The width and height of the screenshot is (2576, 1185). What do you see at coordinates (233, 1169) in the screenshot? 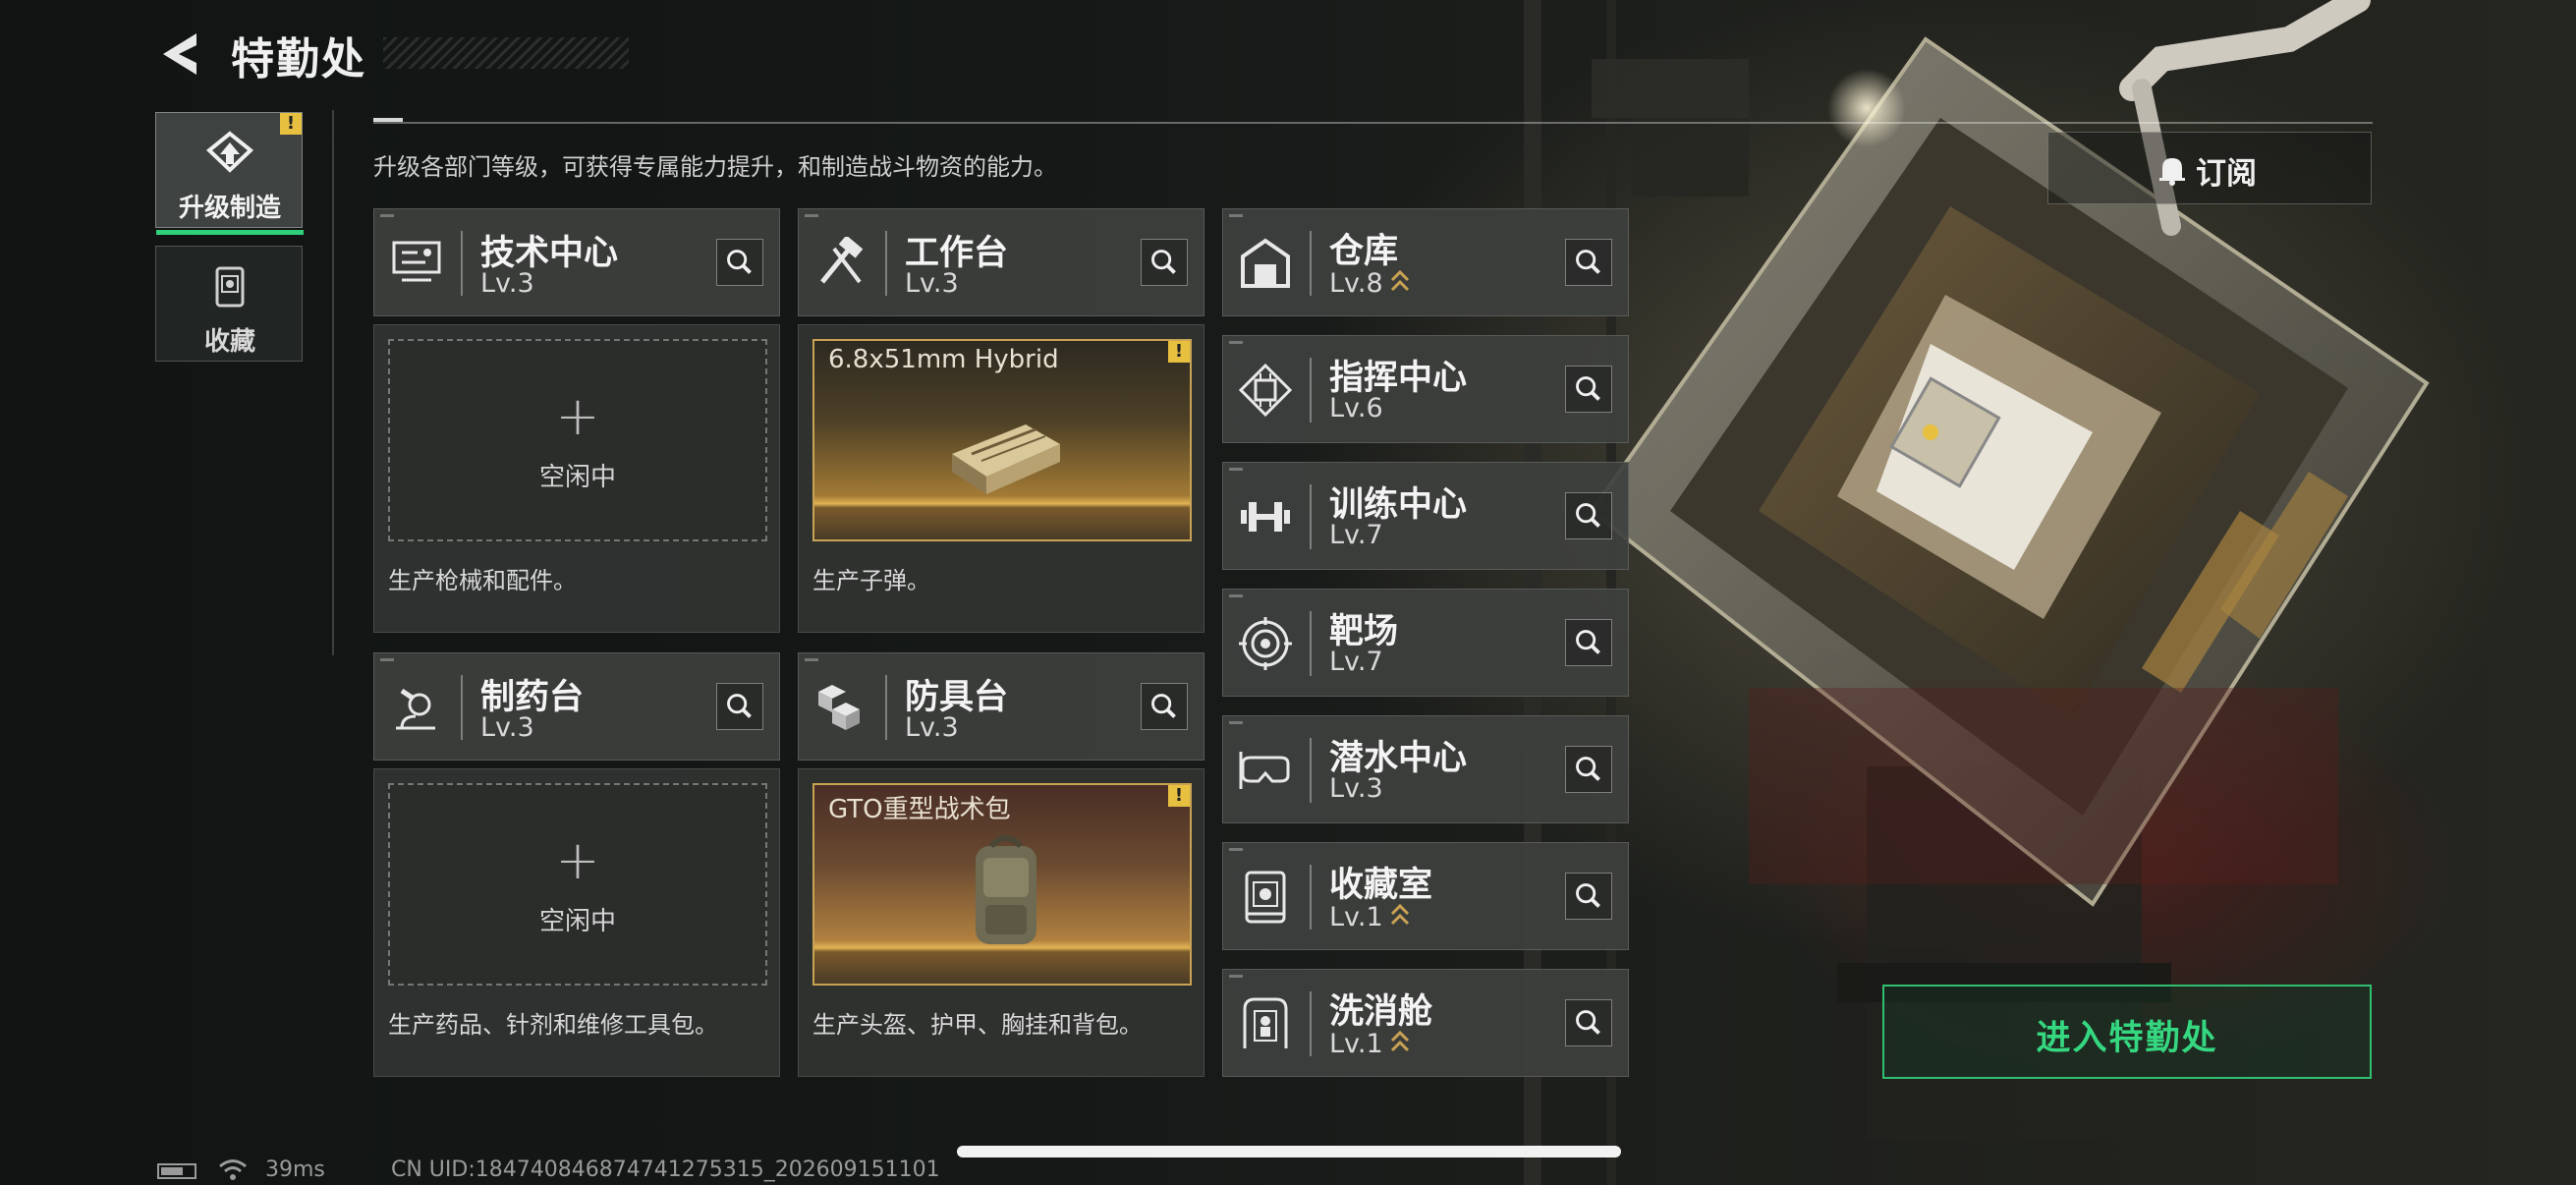
I see `wifi-icon` at bounding box center [233, 1169].